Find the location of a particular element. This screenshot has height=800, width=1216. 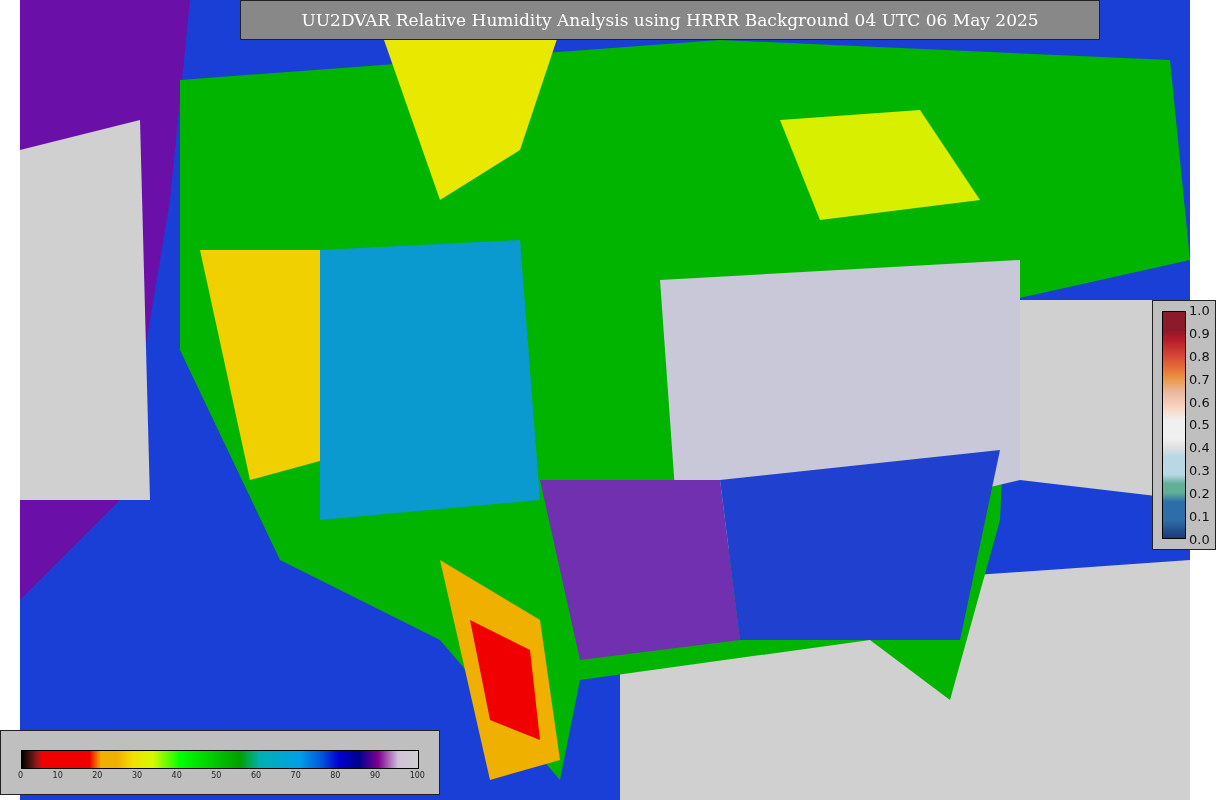

map-title: UU2DVAR Relative Humidity Analysis using HRRR Background 04 UTC 06 May 2025 is located at coordinates (670, 20).